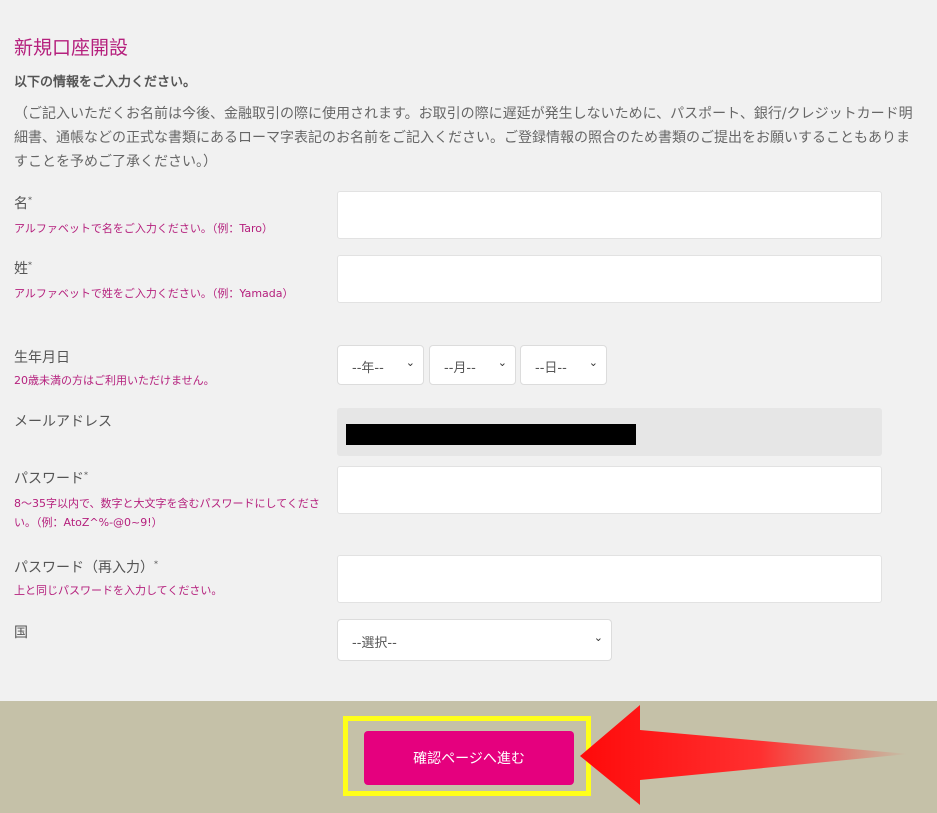 This screenshot has height=813, width=937. I want to click on email-label: メールアドレス, so click(63, 422).